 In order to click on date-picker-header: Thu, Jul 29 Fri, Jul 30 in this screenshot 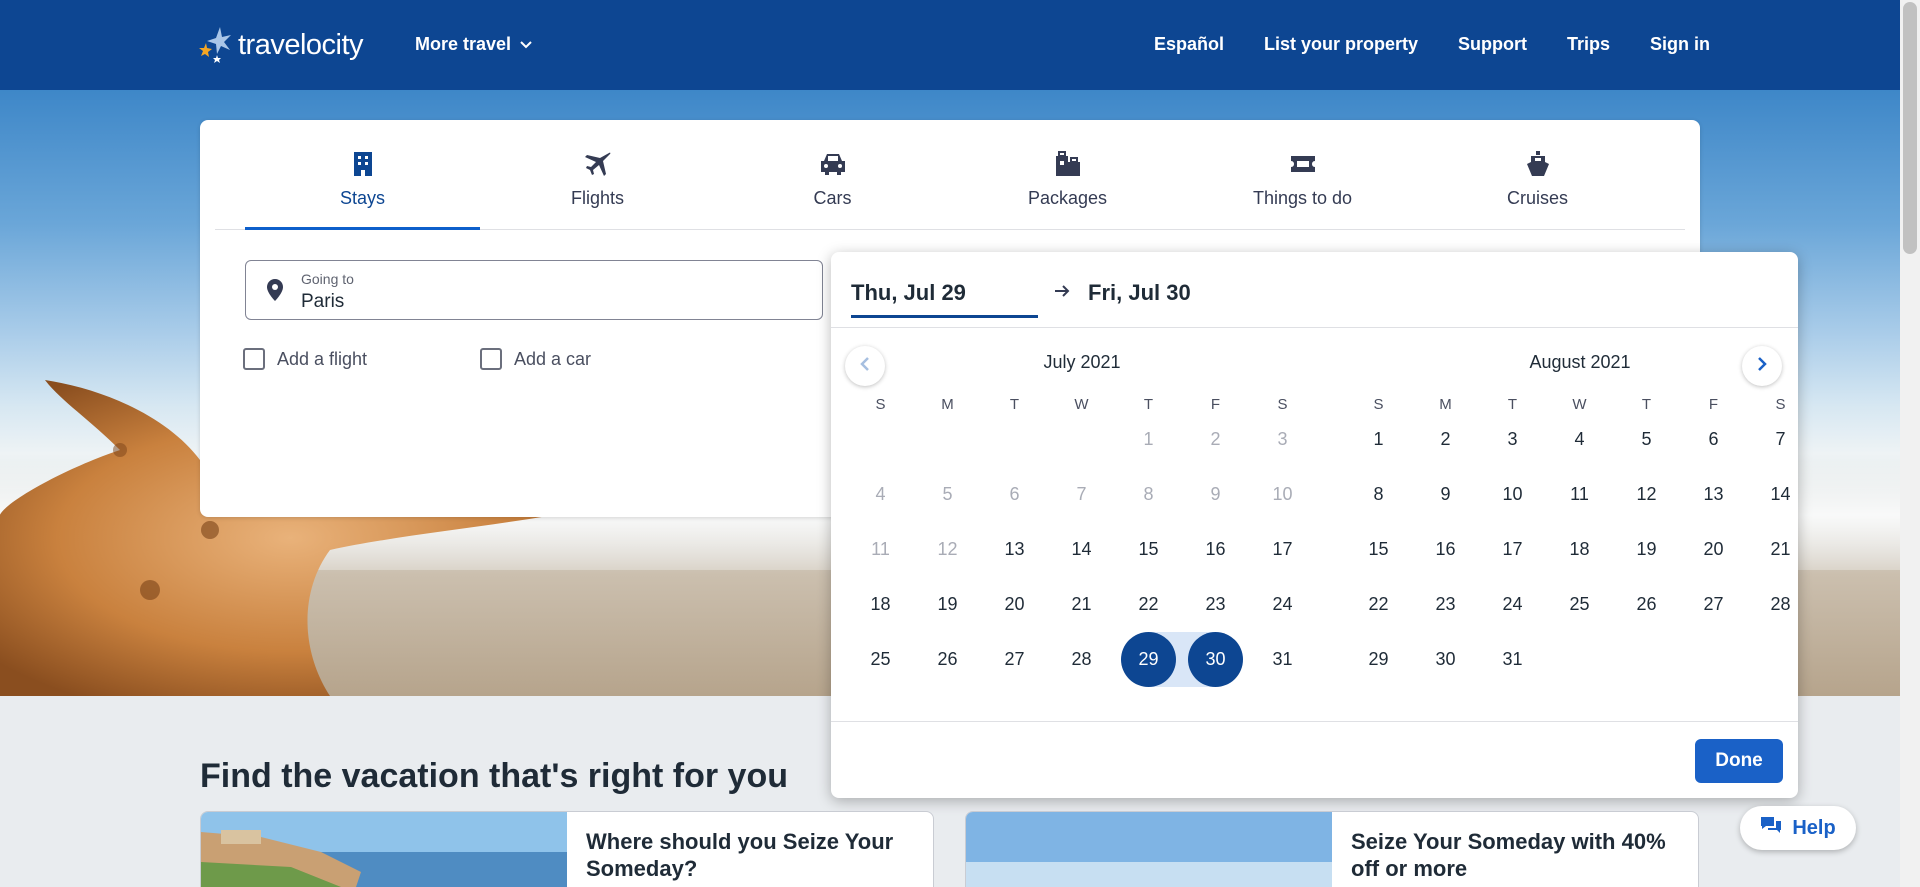, I will do `click(1314, 290)`.